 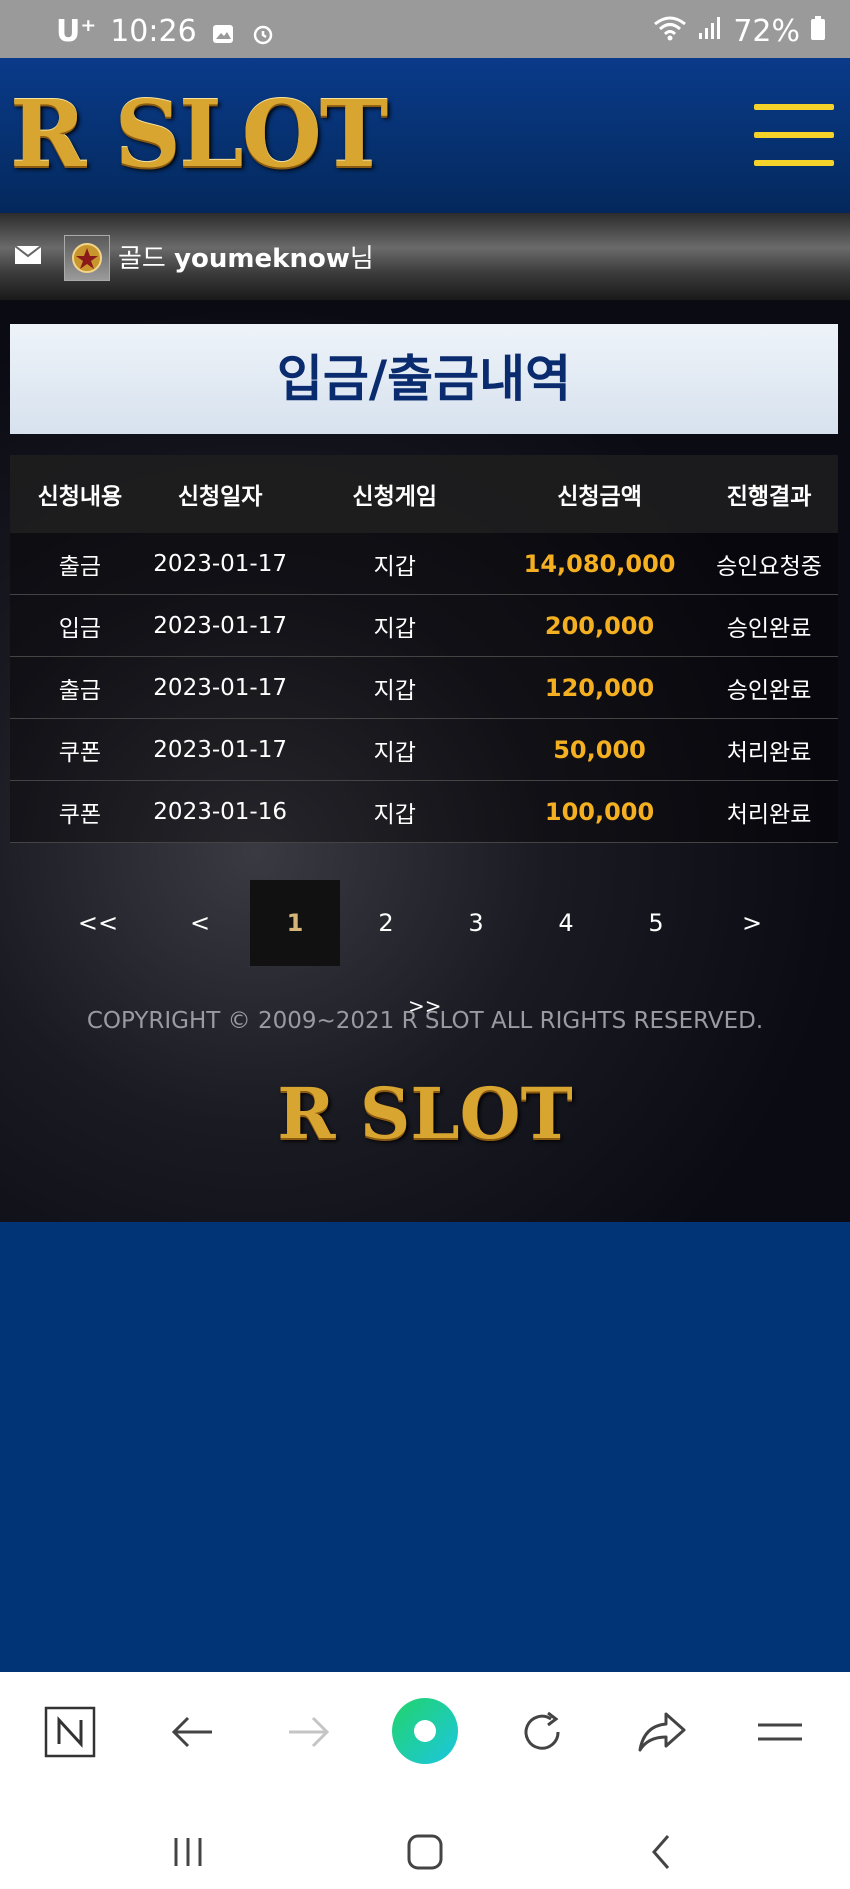 I want to click on alarm-icon, so click(x=264, y=32).